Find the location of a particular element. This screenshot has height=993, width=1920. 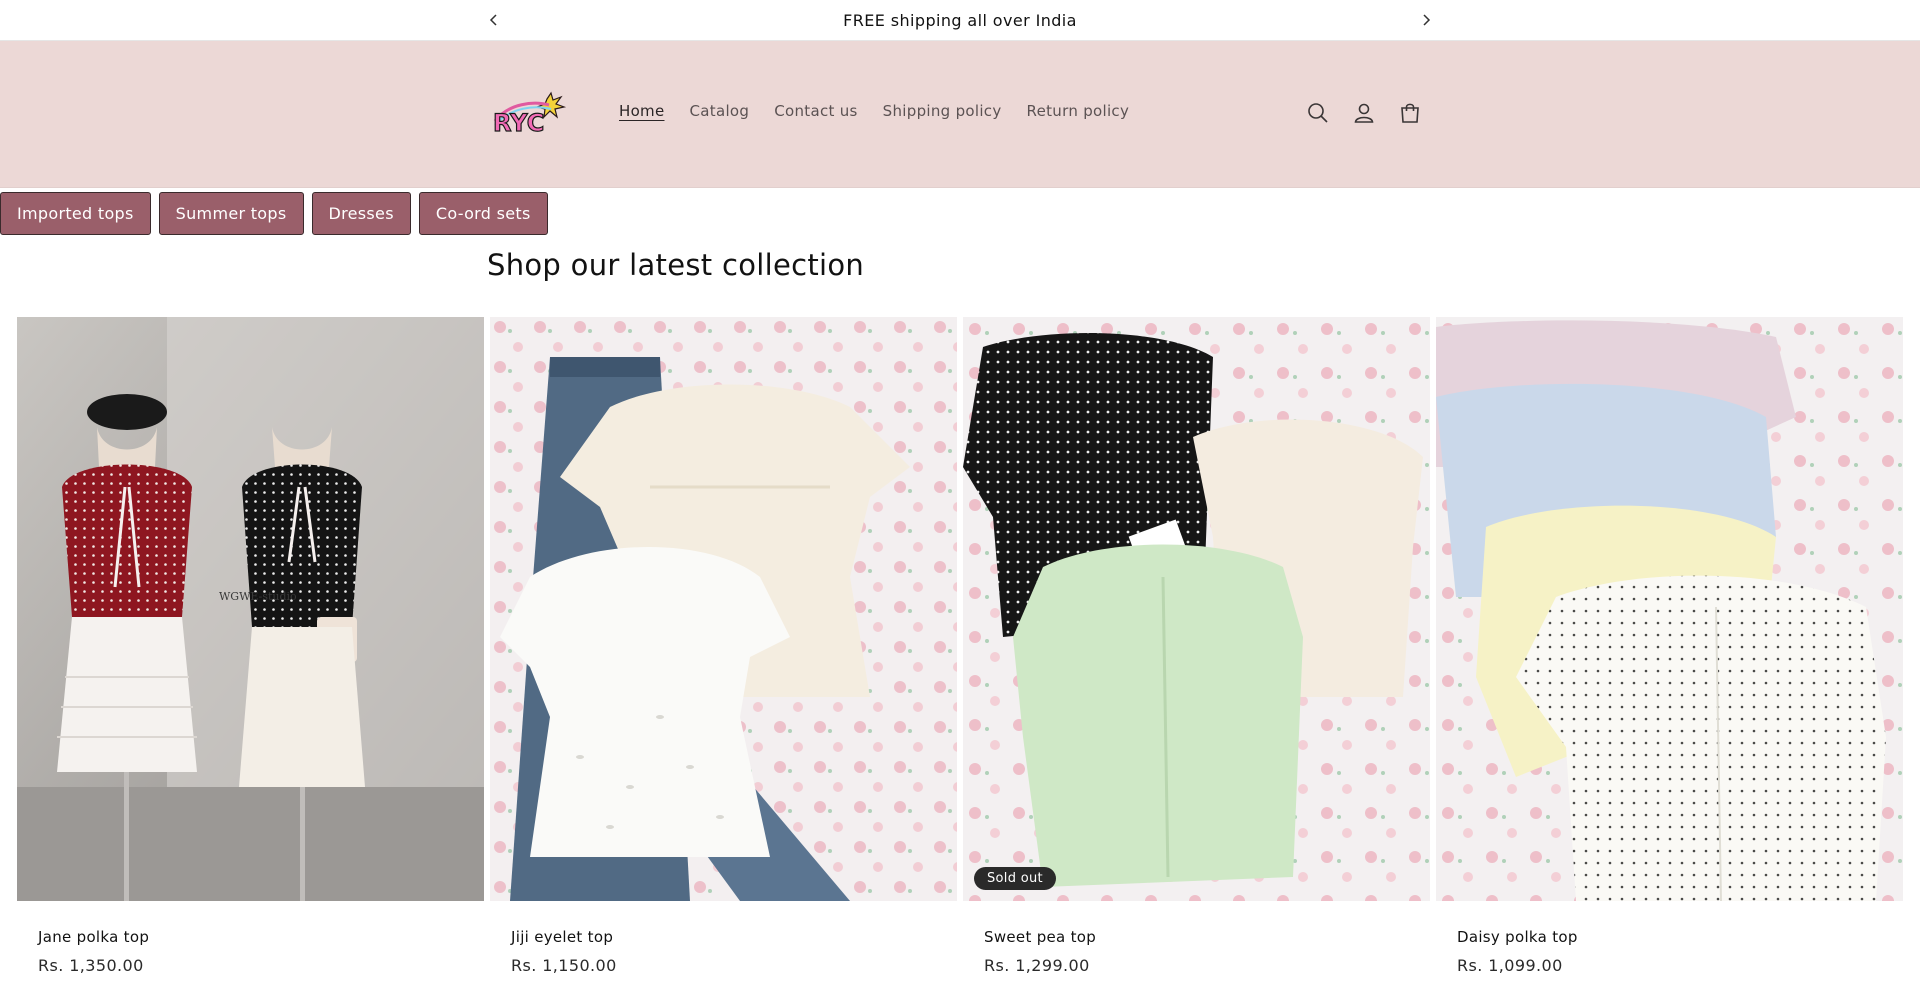

announcement-bar: FREE shipping all over India is located at coordinates (960, 20).